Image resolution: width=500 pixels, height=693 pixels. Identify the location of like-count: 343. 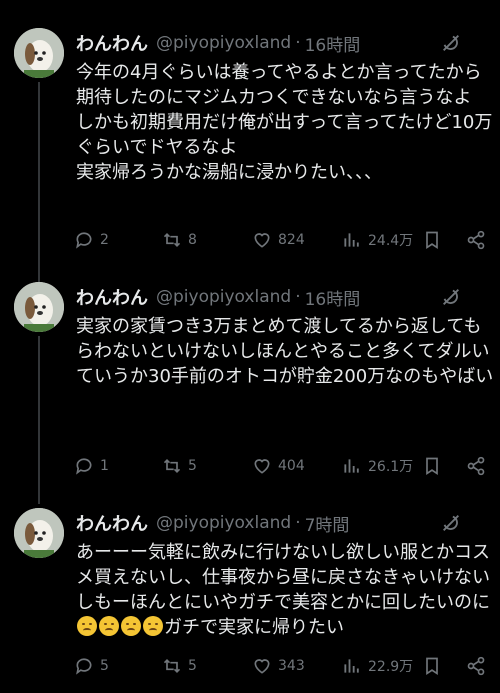
(291, 666).